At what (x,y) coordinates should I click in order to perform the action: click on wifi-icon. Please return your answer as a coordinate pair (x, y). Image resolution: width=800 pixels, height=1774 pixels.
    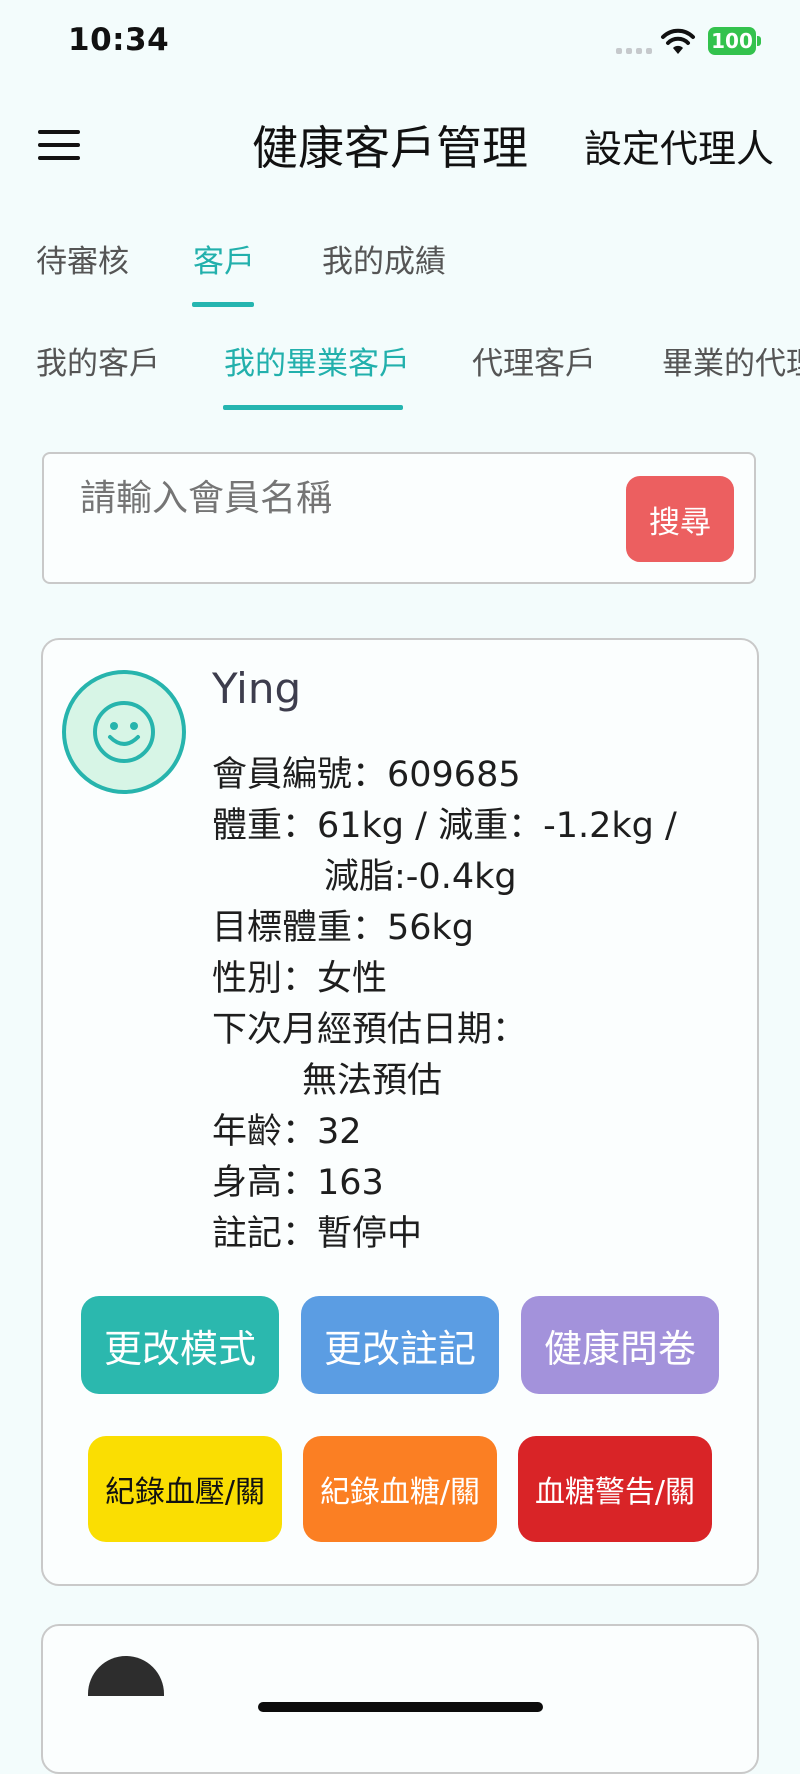
    Looking at the image, I should click on (678, 41).